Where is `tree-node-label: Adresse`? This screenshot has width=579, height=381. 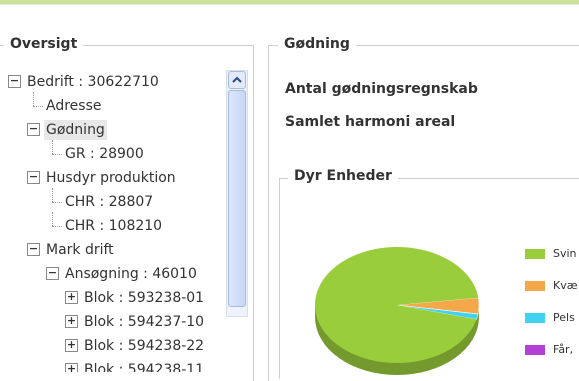
tree-node-label: Adresse is located at coordinates (73, 106).